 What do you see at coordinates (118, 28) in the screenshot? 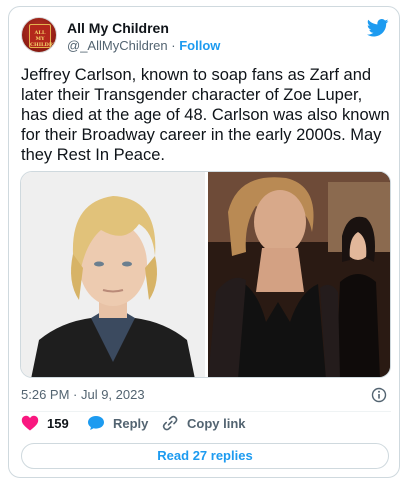
I see `author-name: All My Children` at bounding box center [118, 28].